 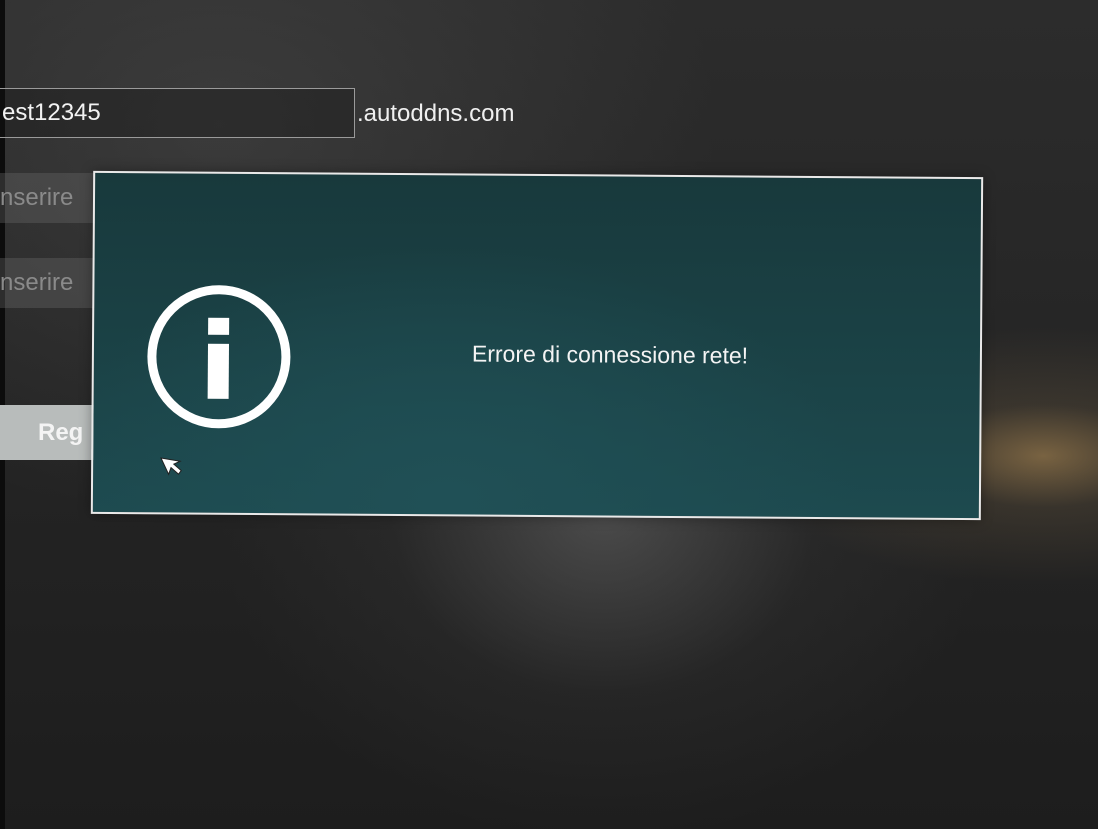 What do you see at coordinates (37, 197) in the screenshot?
I see `username-field-placeholder: nserire` at bounding box center [37, 197].